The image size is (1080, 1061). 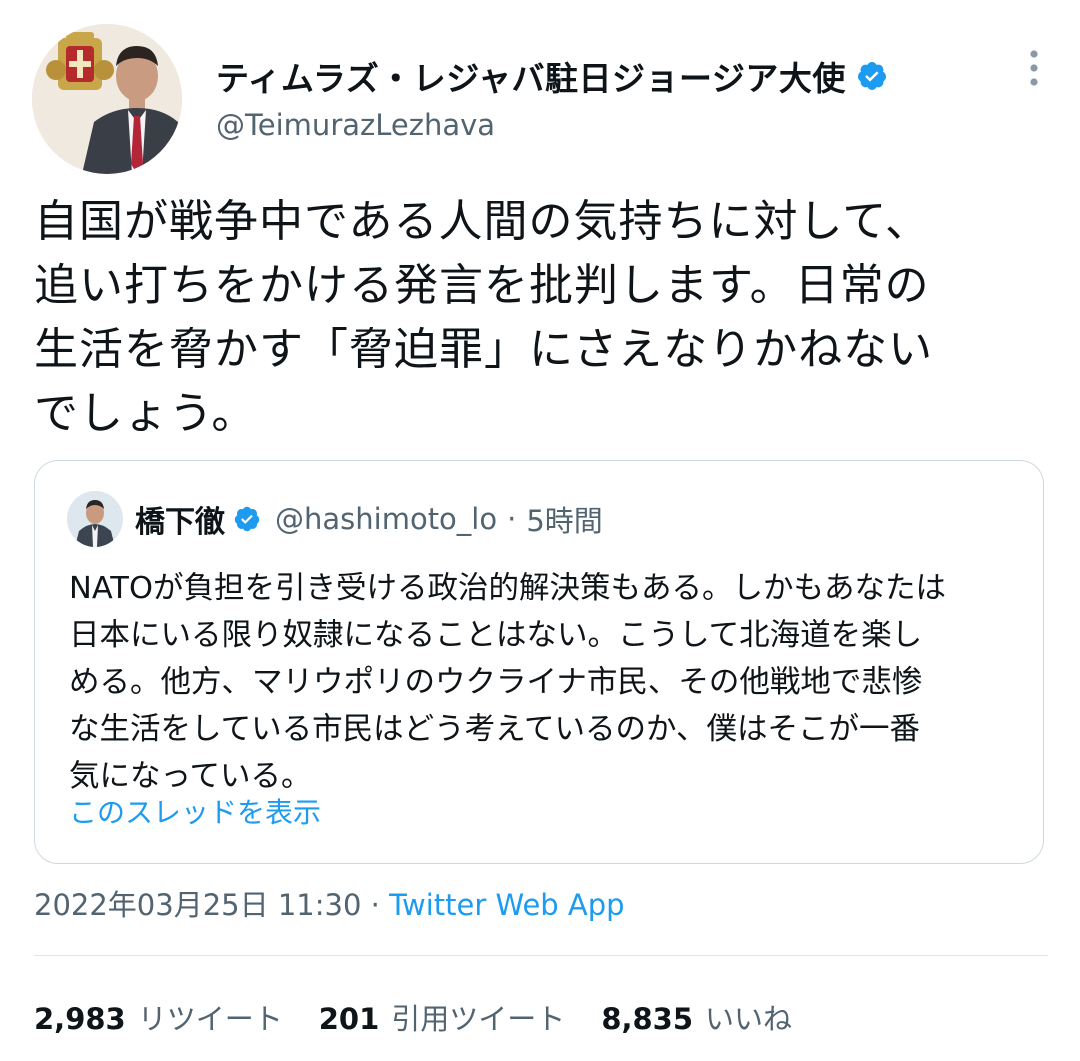 What do you see at coordinates (564, 521) in the screenshot?
I see `quoted-tweet-time: 5時間` at bounding box center [564, 521].